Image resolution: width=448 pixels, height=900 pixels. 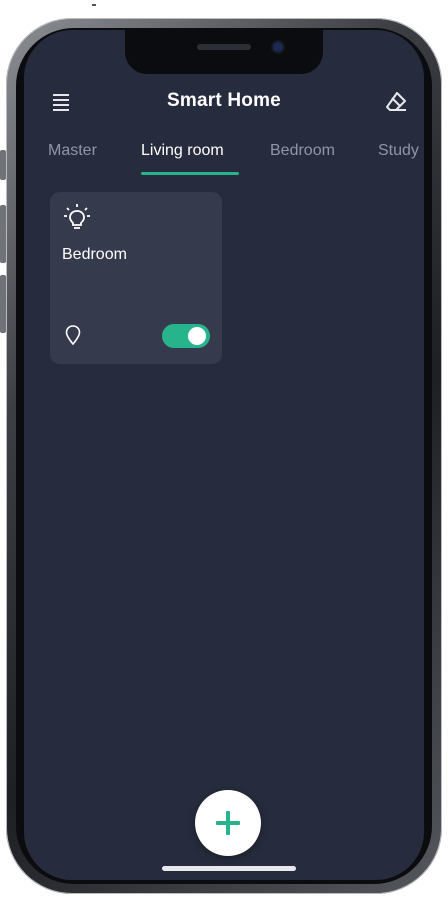 What do you see at coordinates (77, 217) in the screenshot?
I see `lightbulb-icon` at bounding box center [77, 217].